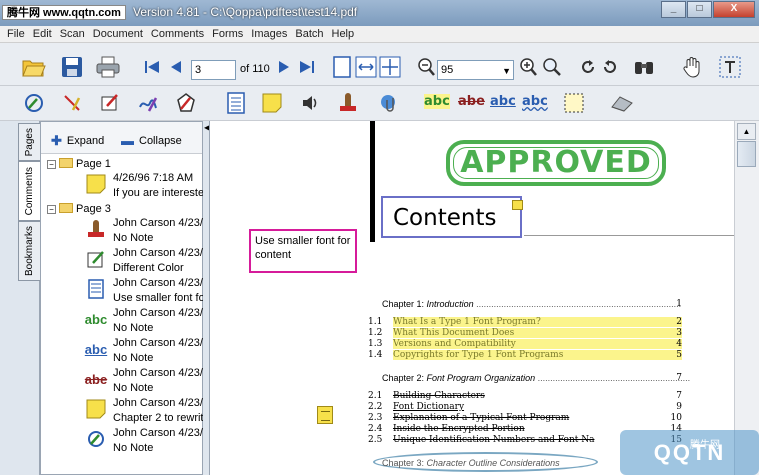 Image resolution: width=759 pixels, height=475 pixels. I want to click on expand-label: Expand, so click(85, 141).